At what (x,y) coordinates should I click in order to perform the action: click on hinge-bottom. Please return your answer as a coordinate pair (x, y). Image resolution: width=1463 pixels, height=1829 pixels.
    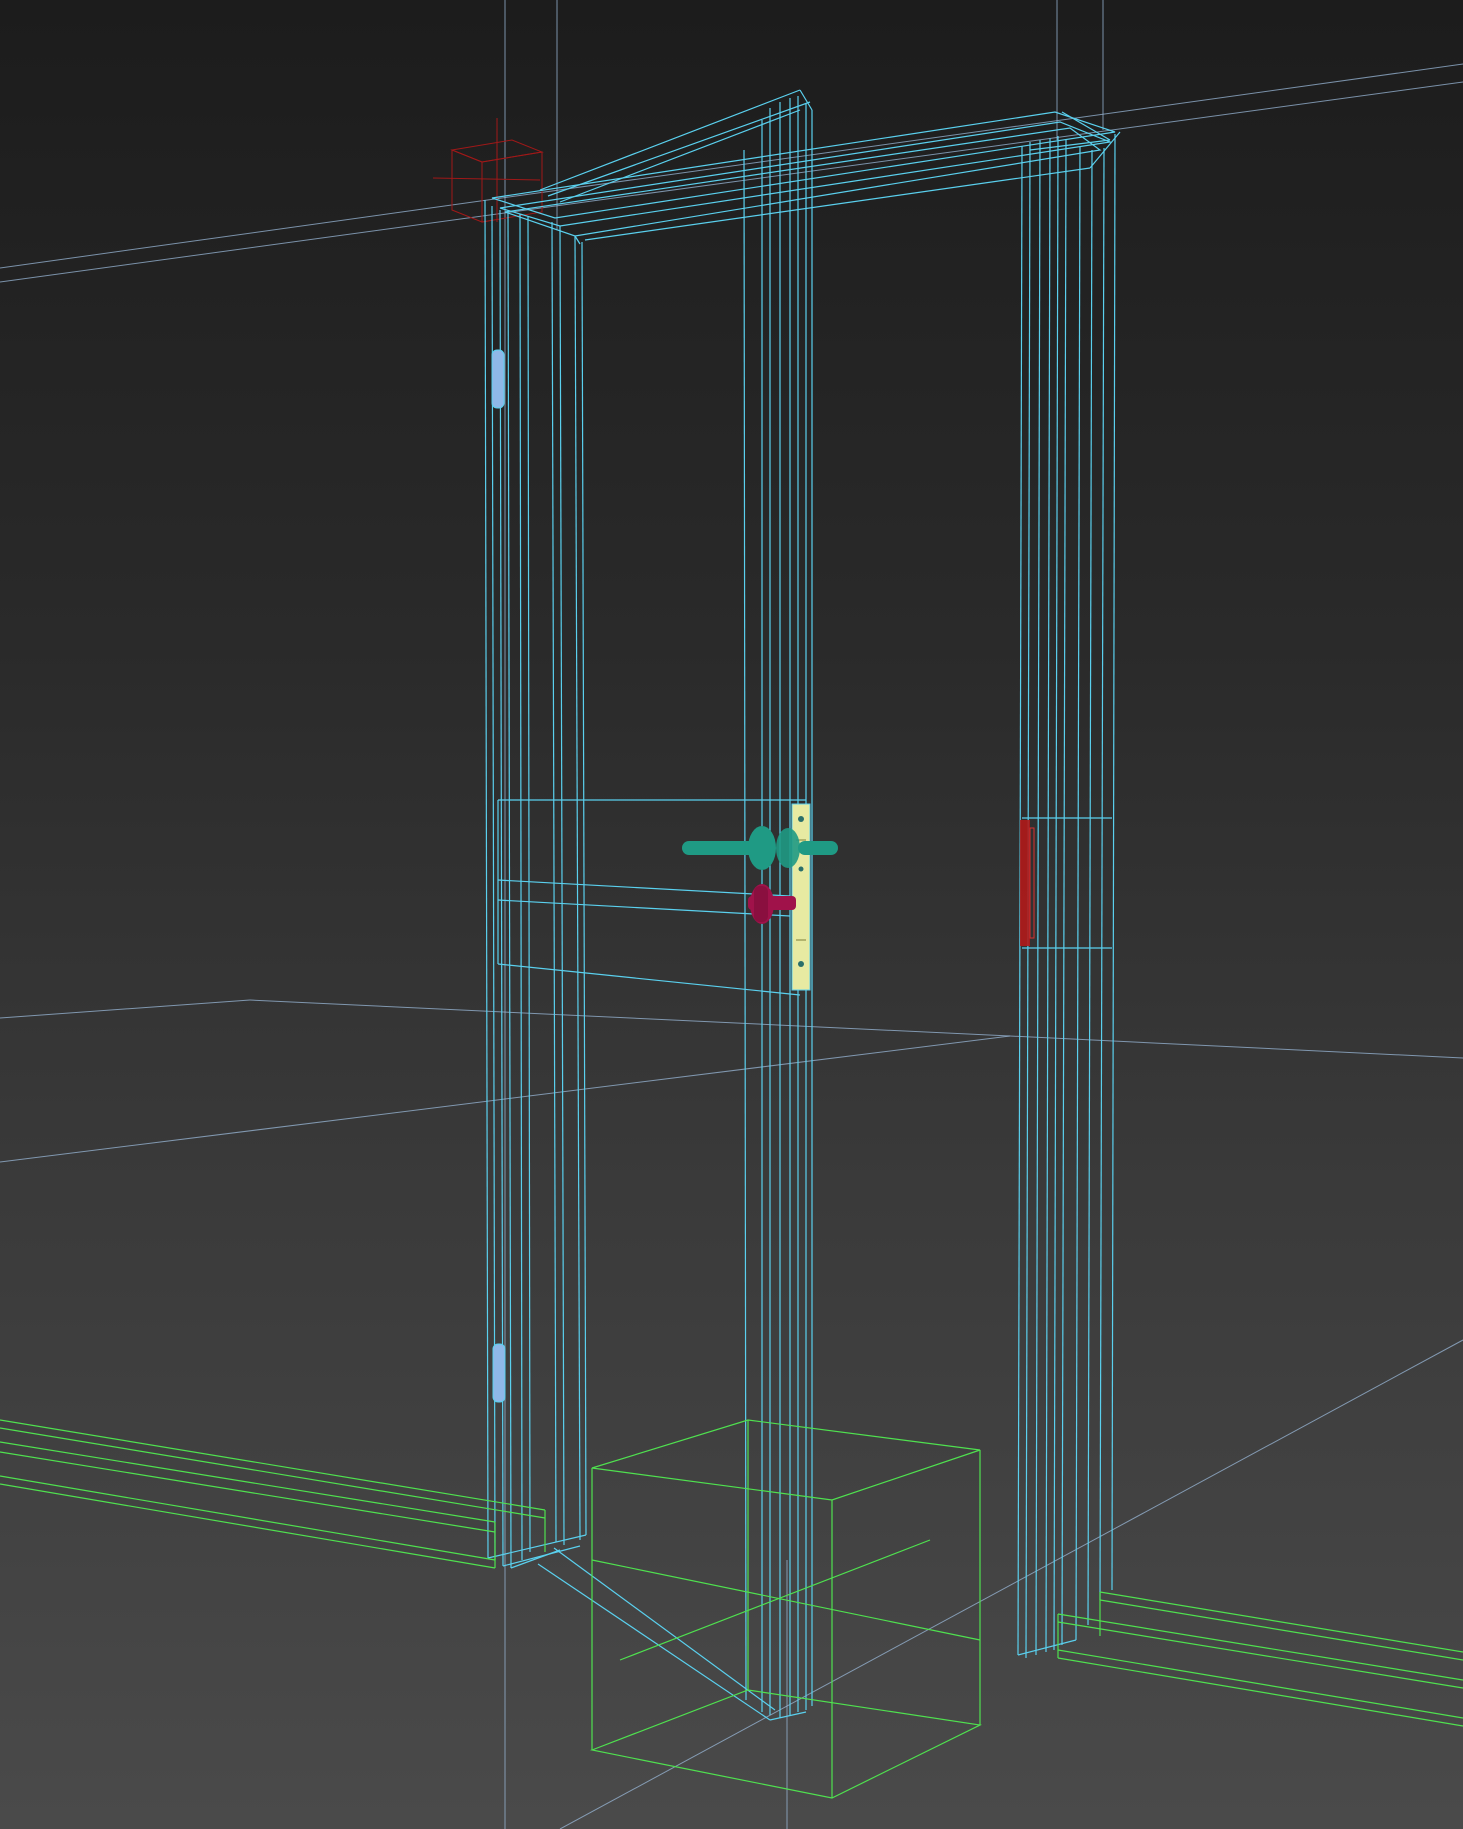
    Looking at the image, I should click on (499, 1373).